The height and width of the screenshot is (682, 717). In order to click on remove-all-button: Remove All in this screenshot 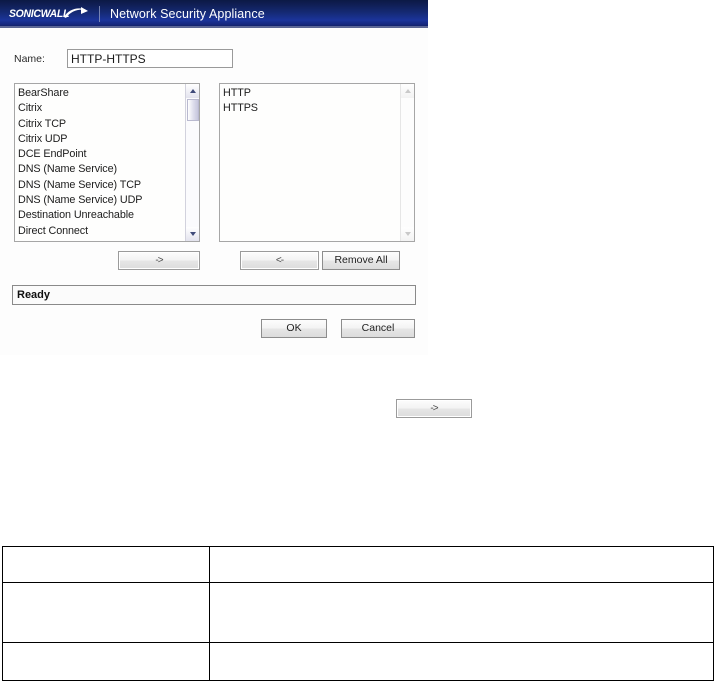, I will do `click(361, 260)`.